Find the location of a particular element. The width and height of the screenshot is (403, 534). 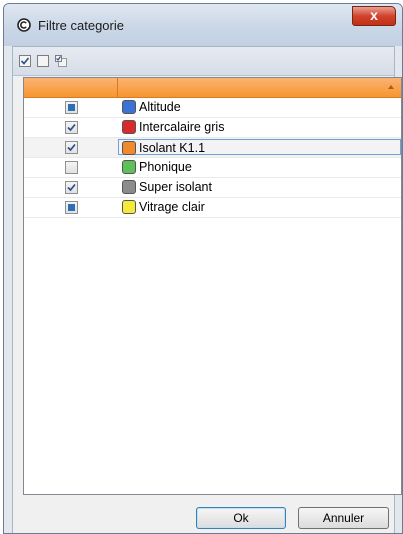

close-icon: x is located at coordinates (374, 15).